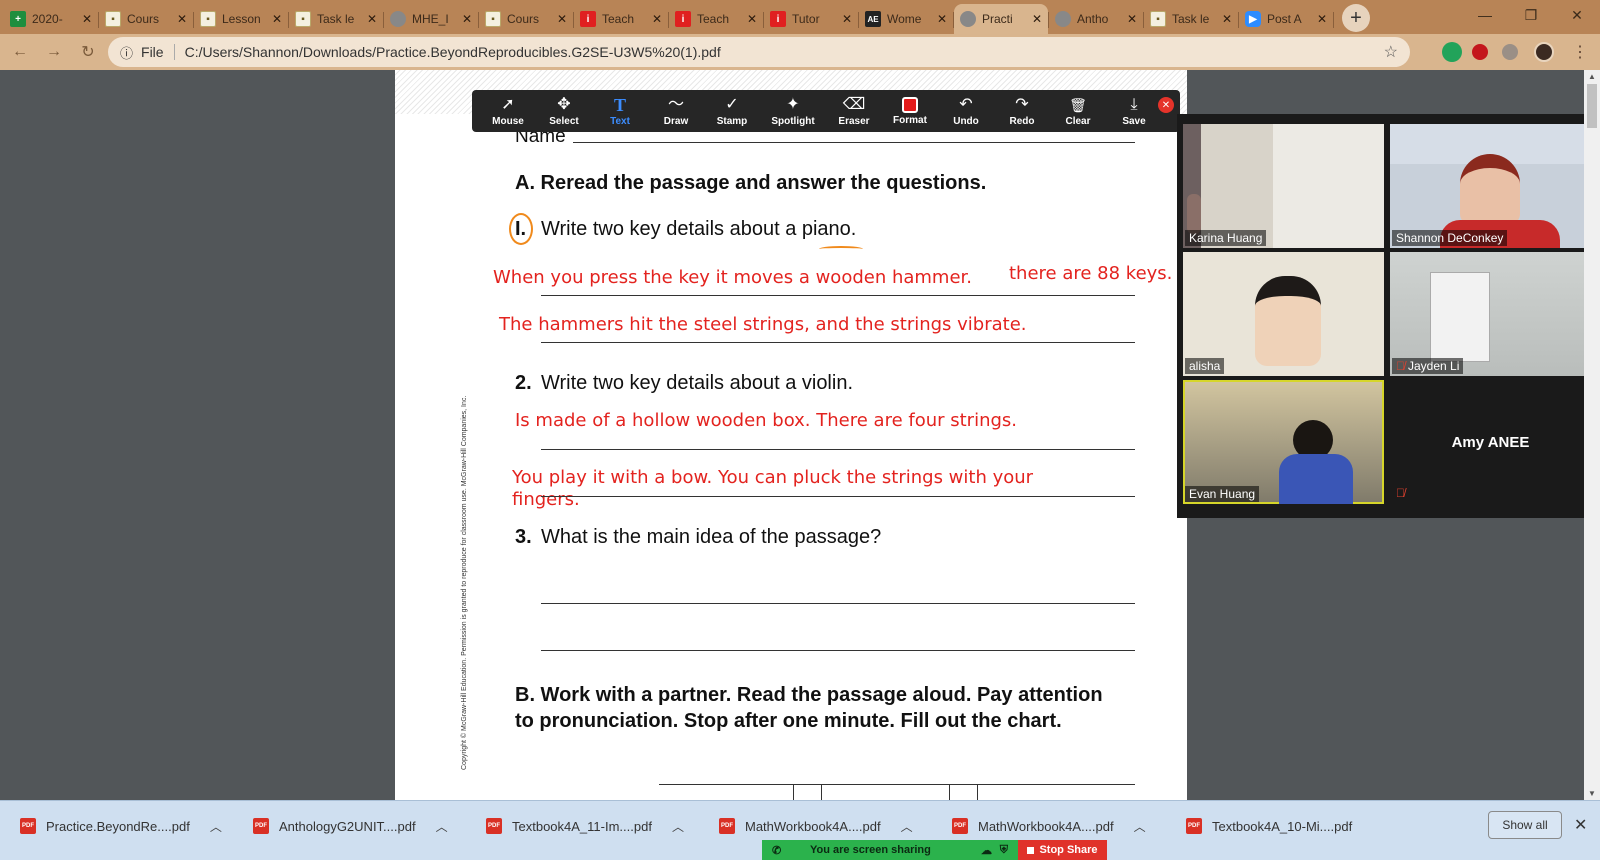 The image size is (1600, 860). Describe the element at coordinates (1592, 76) in the screenshot. I see `scroll-up-icon: ▲` at that location.